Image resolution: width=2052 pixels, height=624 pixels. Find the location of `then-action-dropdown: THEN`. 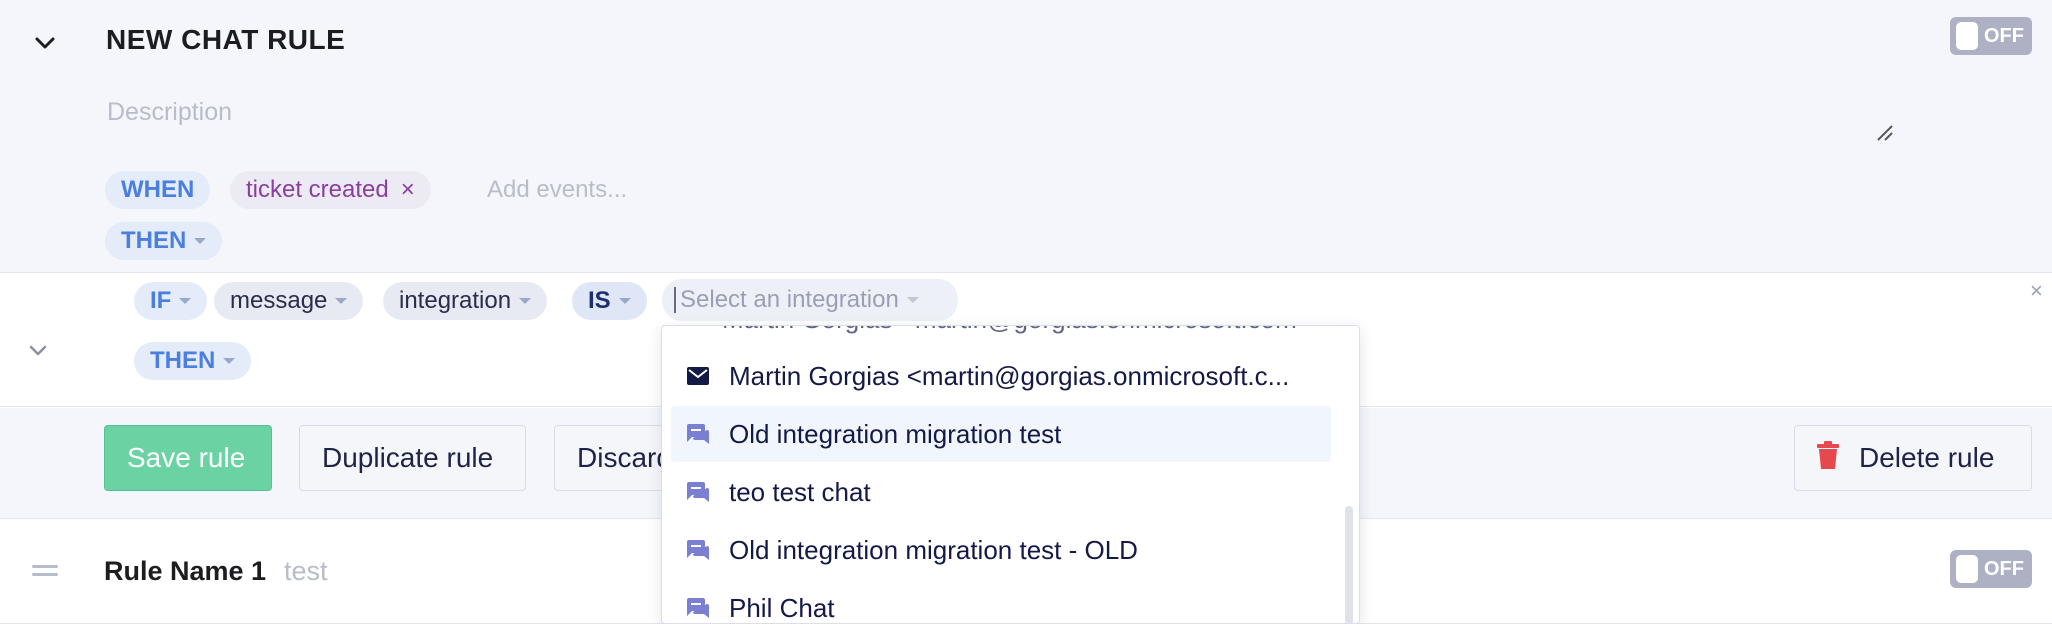

then-action-dropdown: THEN is located at coordinates (193, 361).